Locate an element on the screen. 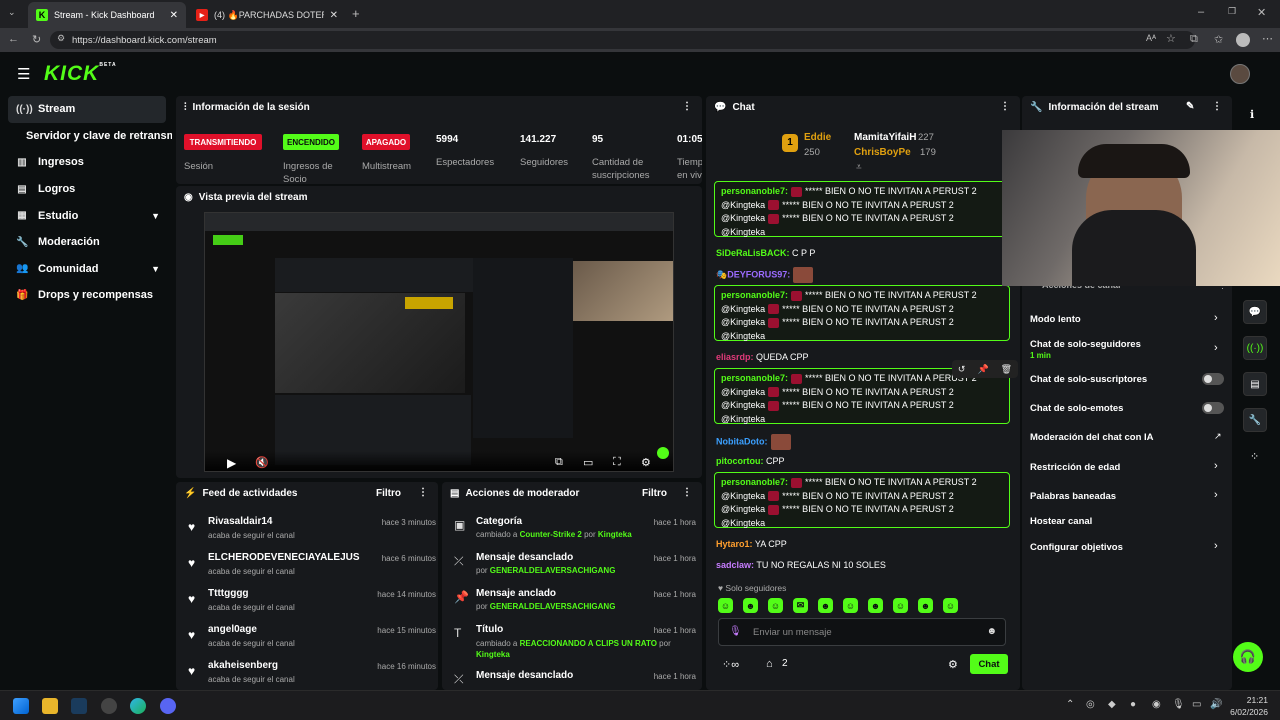 Image resolution: width=1280 pixels, height=720 pixels. activity-rail-button: ▤ is located at coordinates (1255, 384).